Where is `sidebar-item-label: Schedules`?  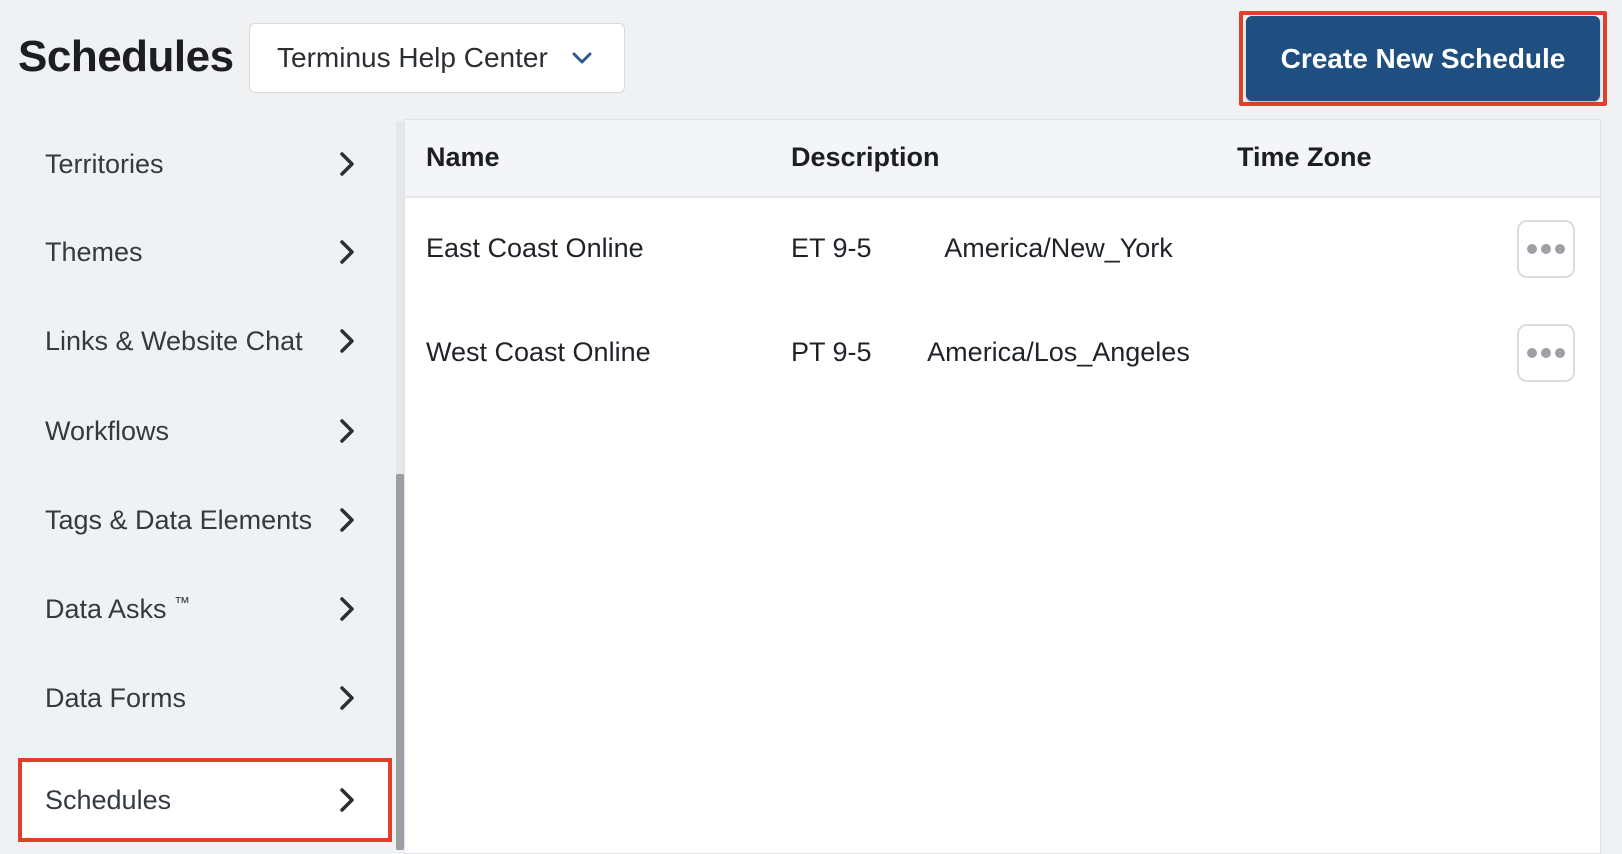
sidebar-item-label: Schedules is located at coordinates (108, 799).